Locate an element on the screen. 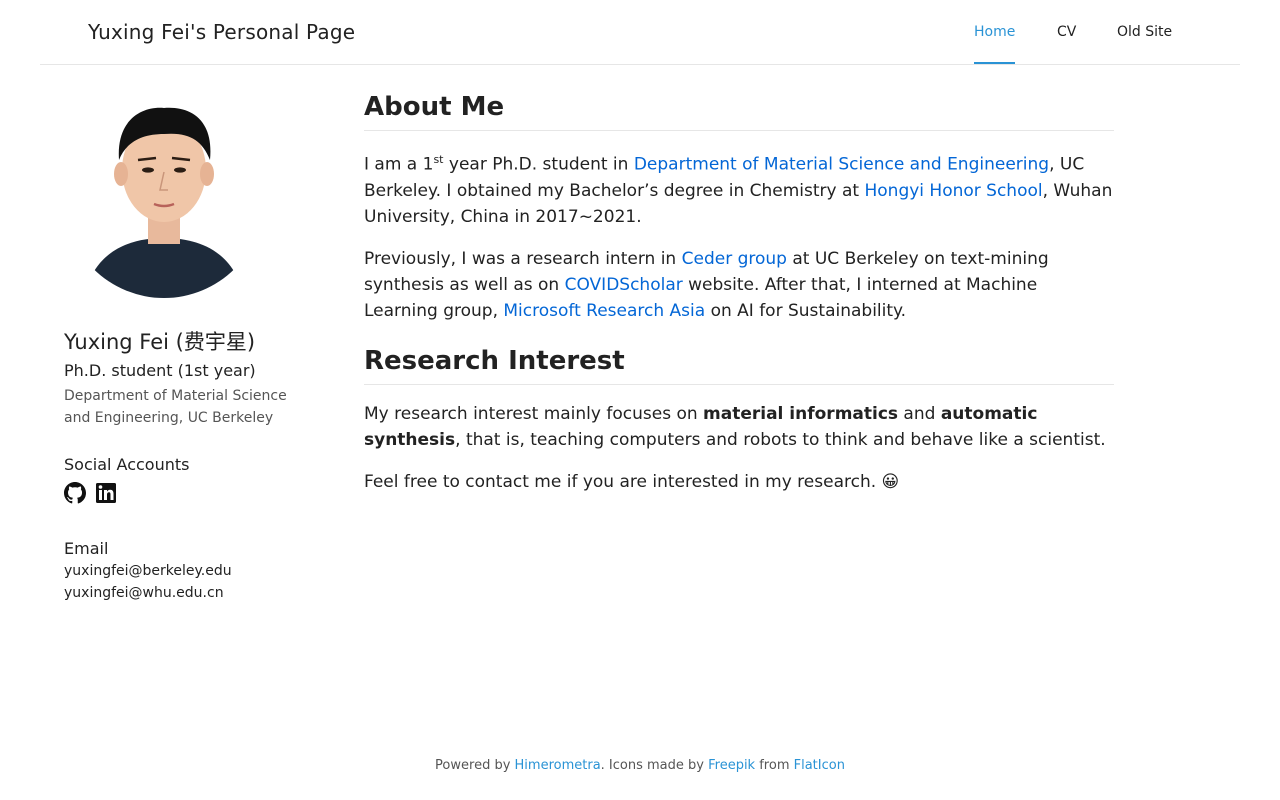  flaticon-link: FlatIcon is located at coordinates (819, 765).